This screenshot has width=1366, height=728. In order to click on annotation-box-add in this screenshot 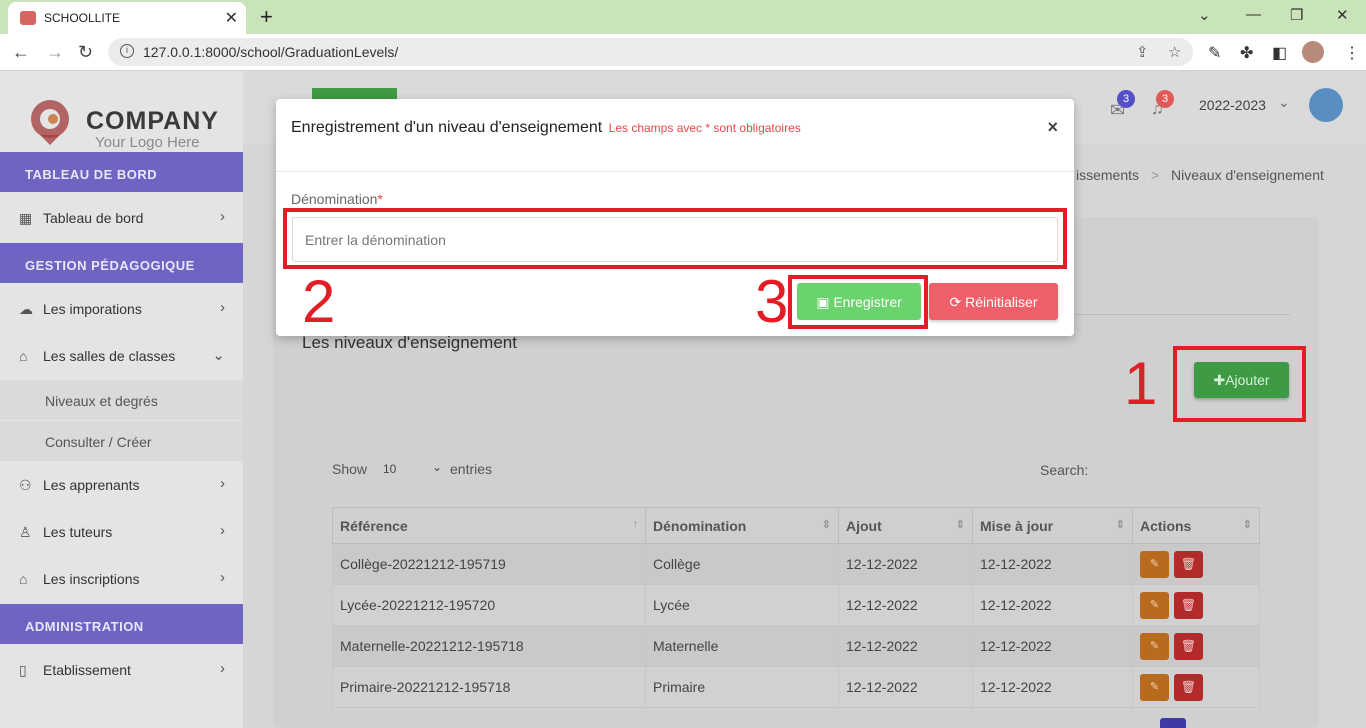, I will do `click(1239, 384)`.